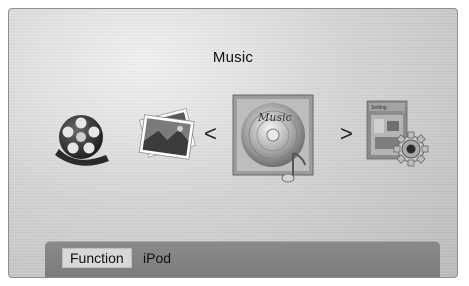 The height and width of the screenshot is (286, 469). I want to click on videos-item, so click(82, 139).